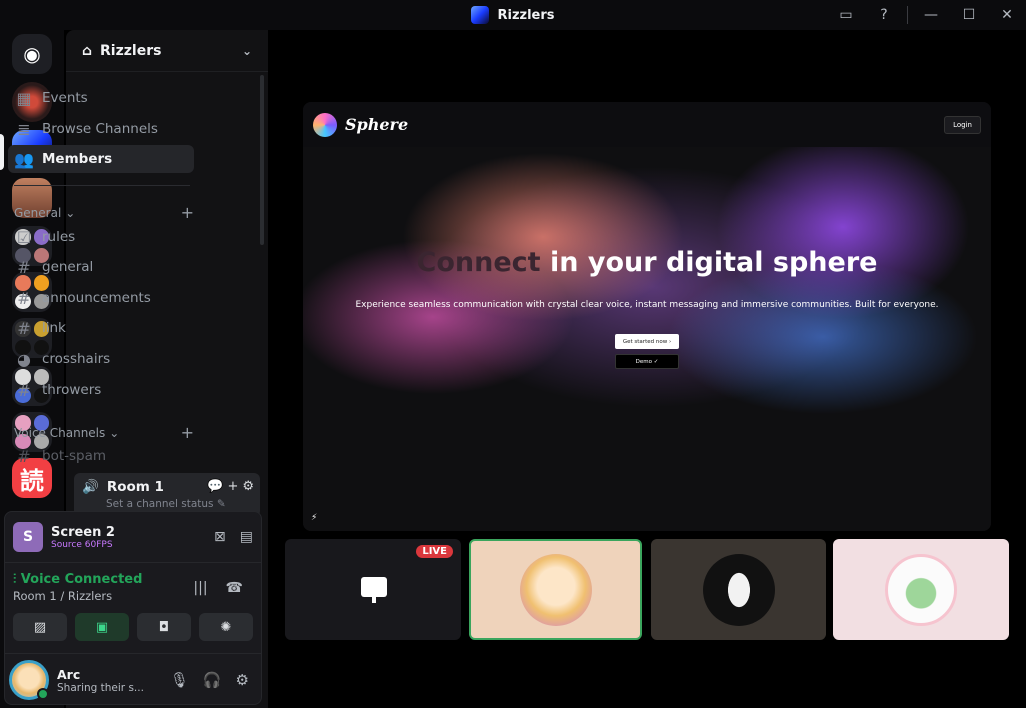 The width and height of the screenshot is (1026, 708). I want to click on guild-name: Rizzlers, so click(131, 50).